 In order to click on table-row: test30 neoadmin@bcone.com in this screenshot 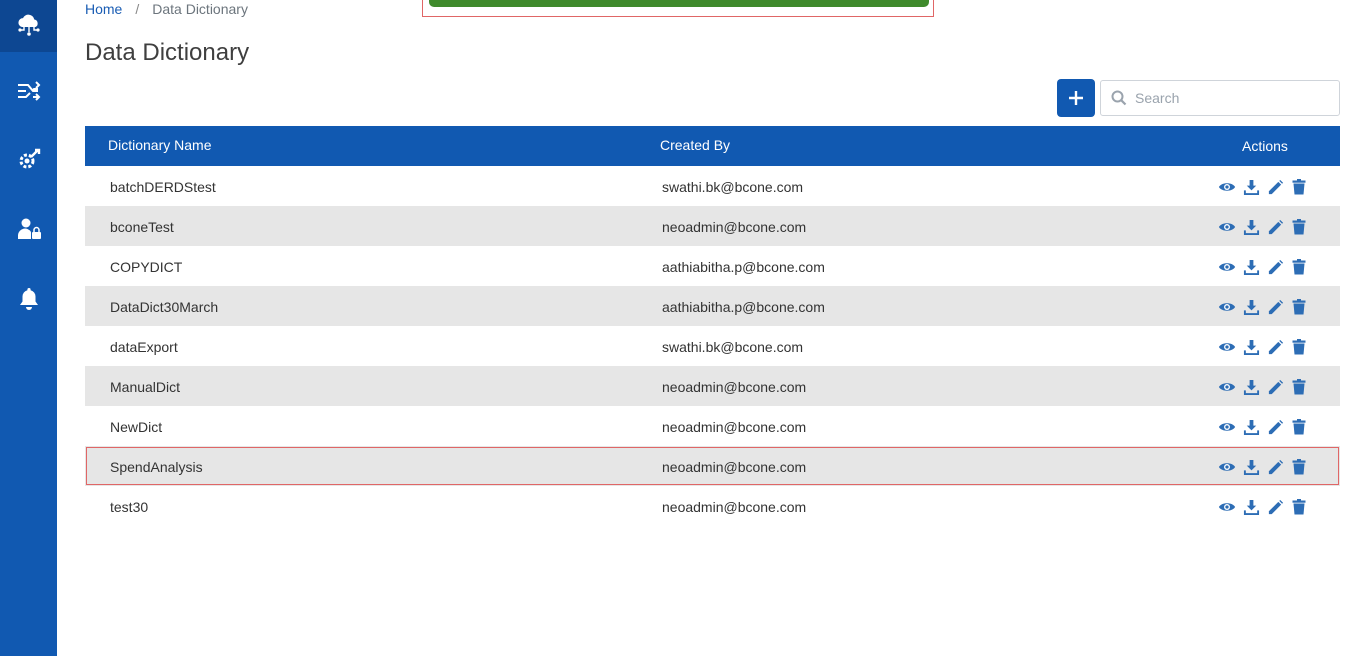, I will do `click(712, 506)`.